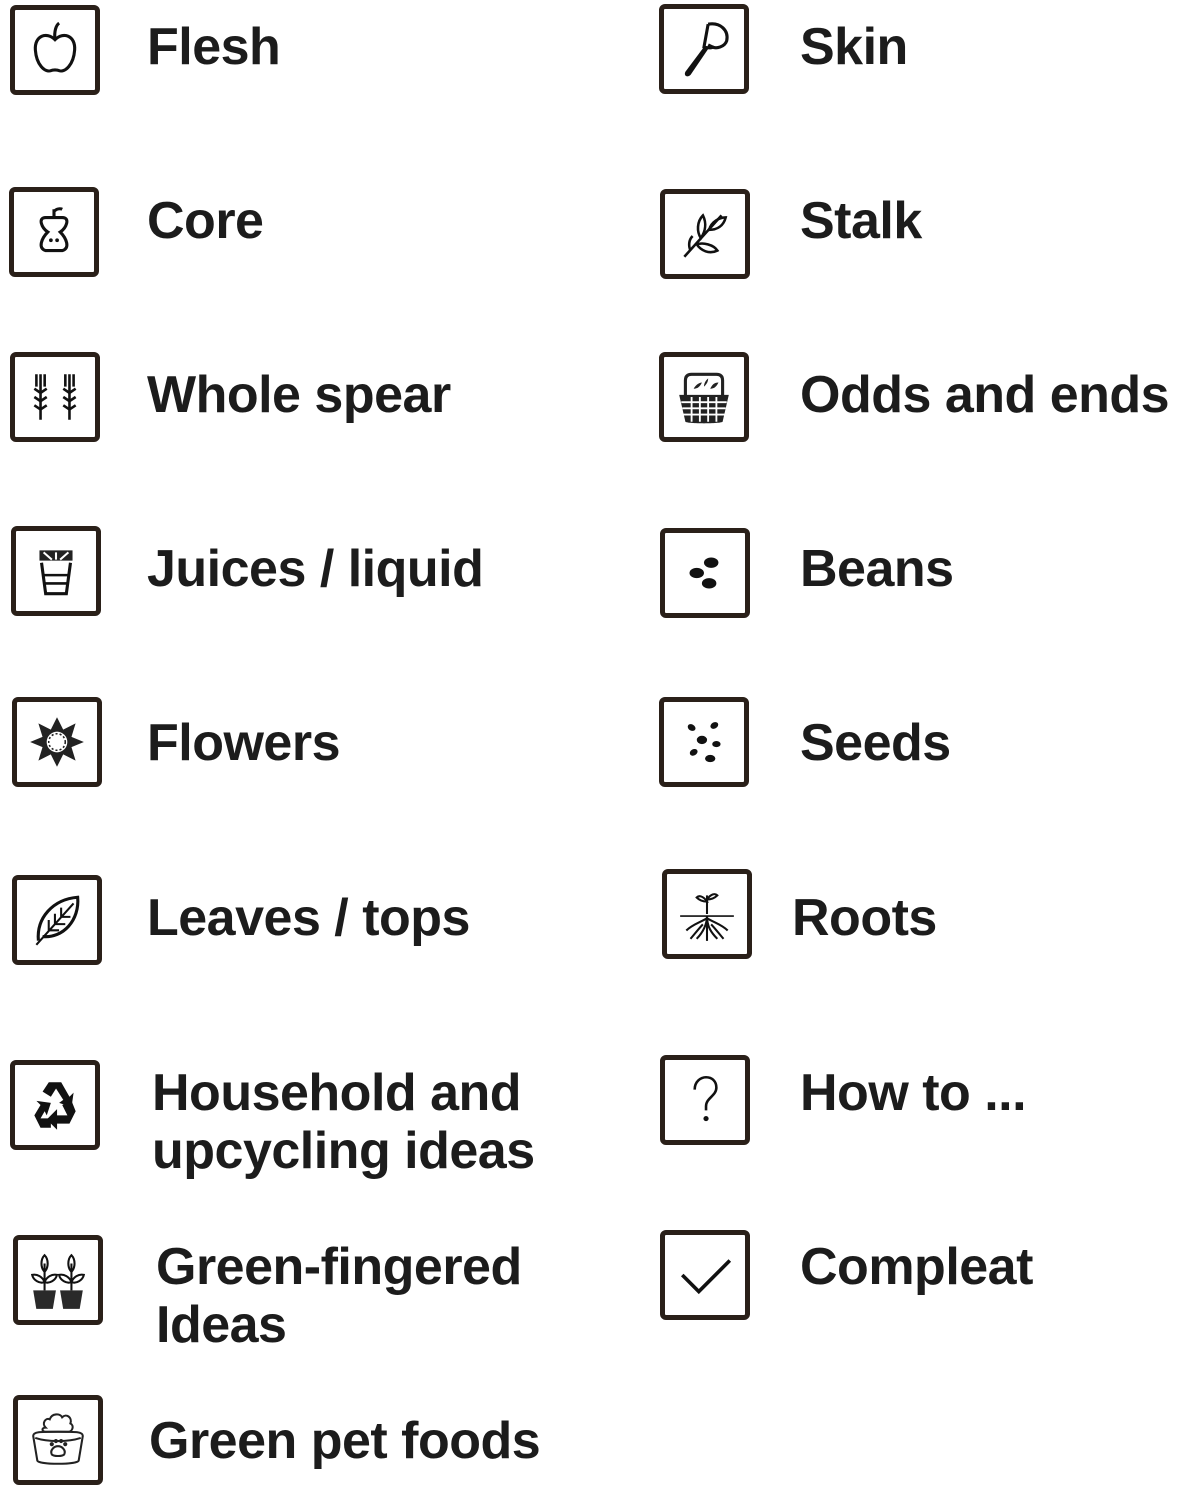 Image resolution: width=1186 pixels, height=1500 pixels. What do you see at coordinates (57, 742) in the screenshot?
I see `flower-icon` at bounding box center [57, 742].